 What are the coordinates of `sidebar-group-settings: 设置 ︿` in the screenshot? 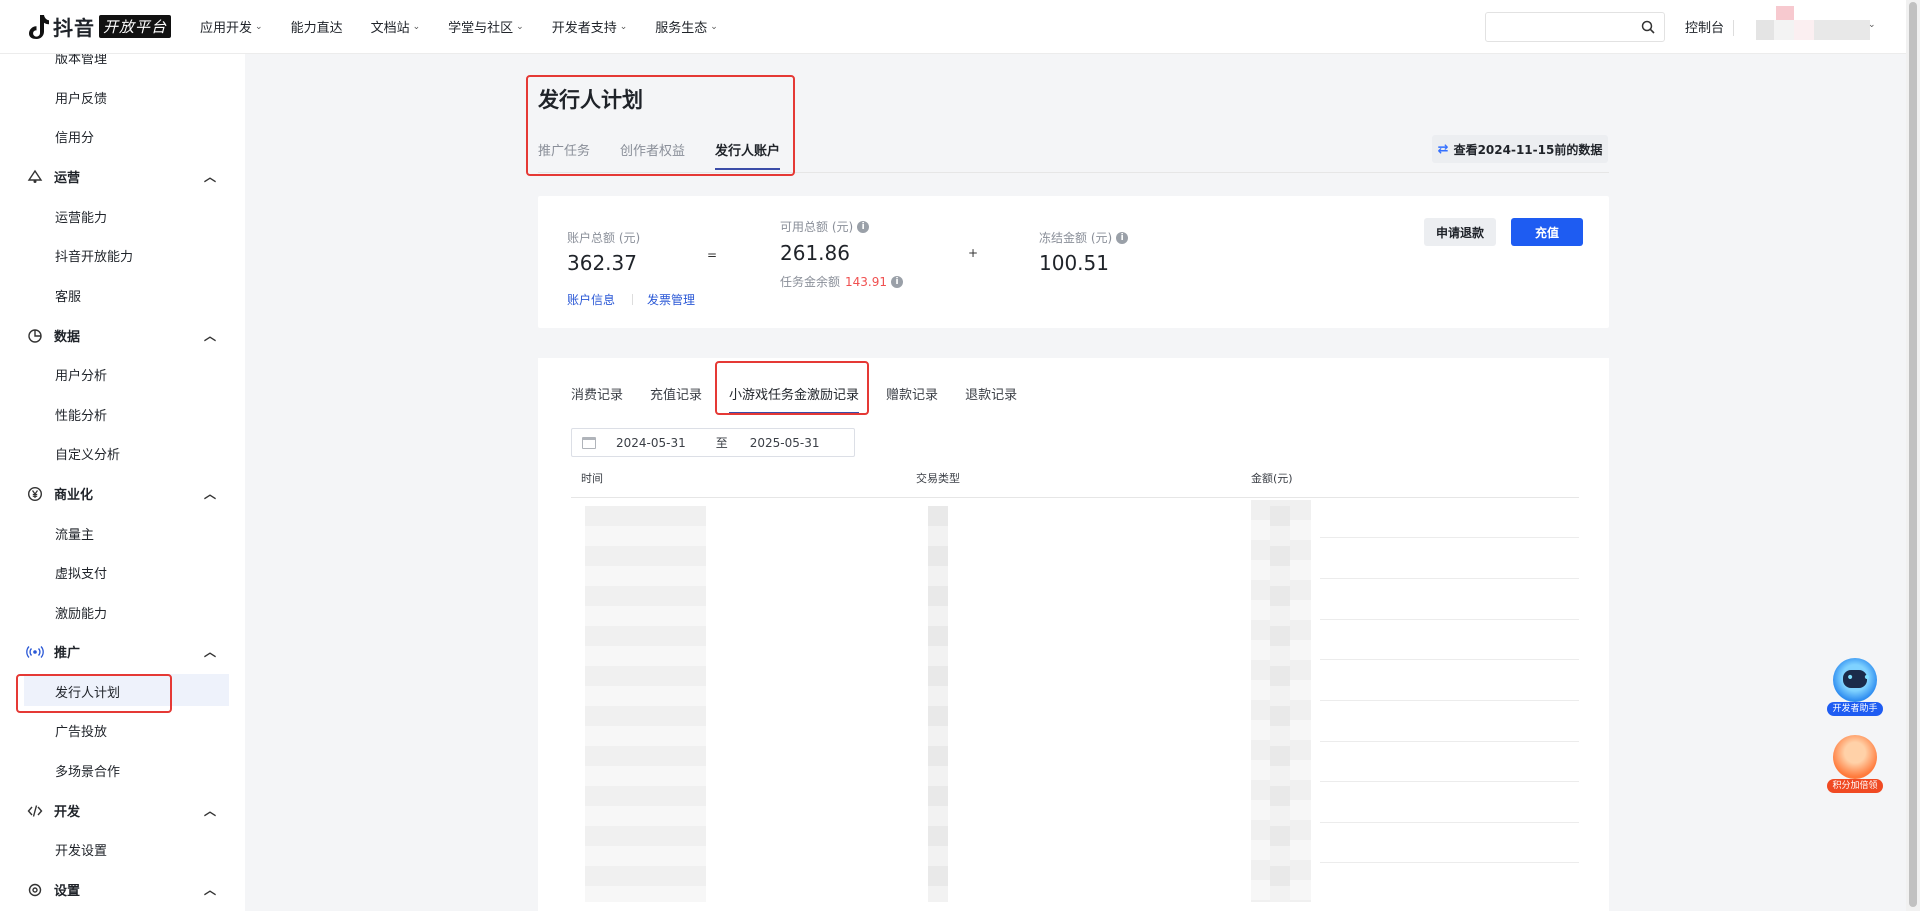 It's located at (121, 889).